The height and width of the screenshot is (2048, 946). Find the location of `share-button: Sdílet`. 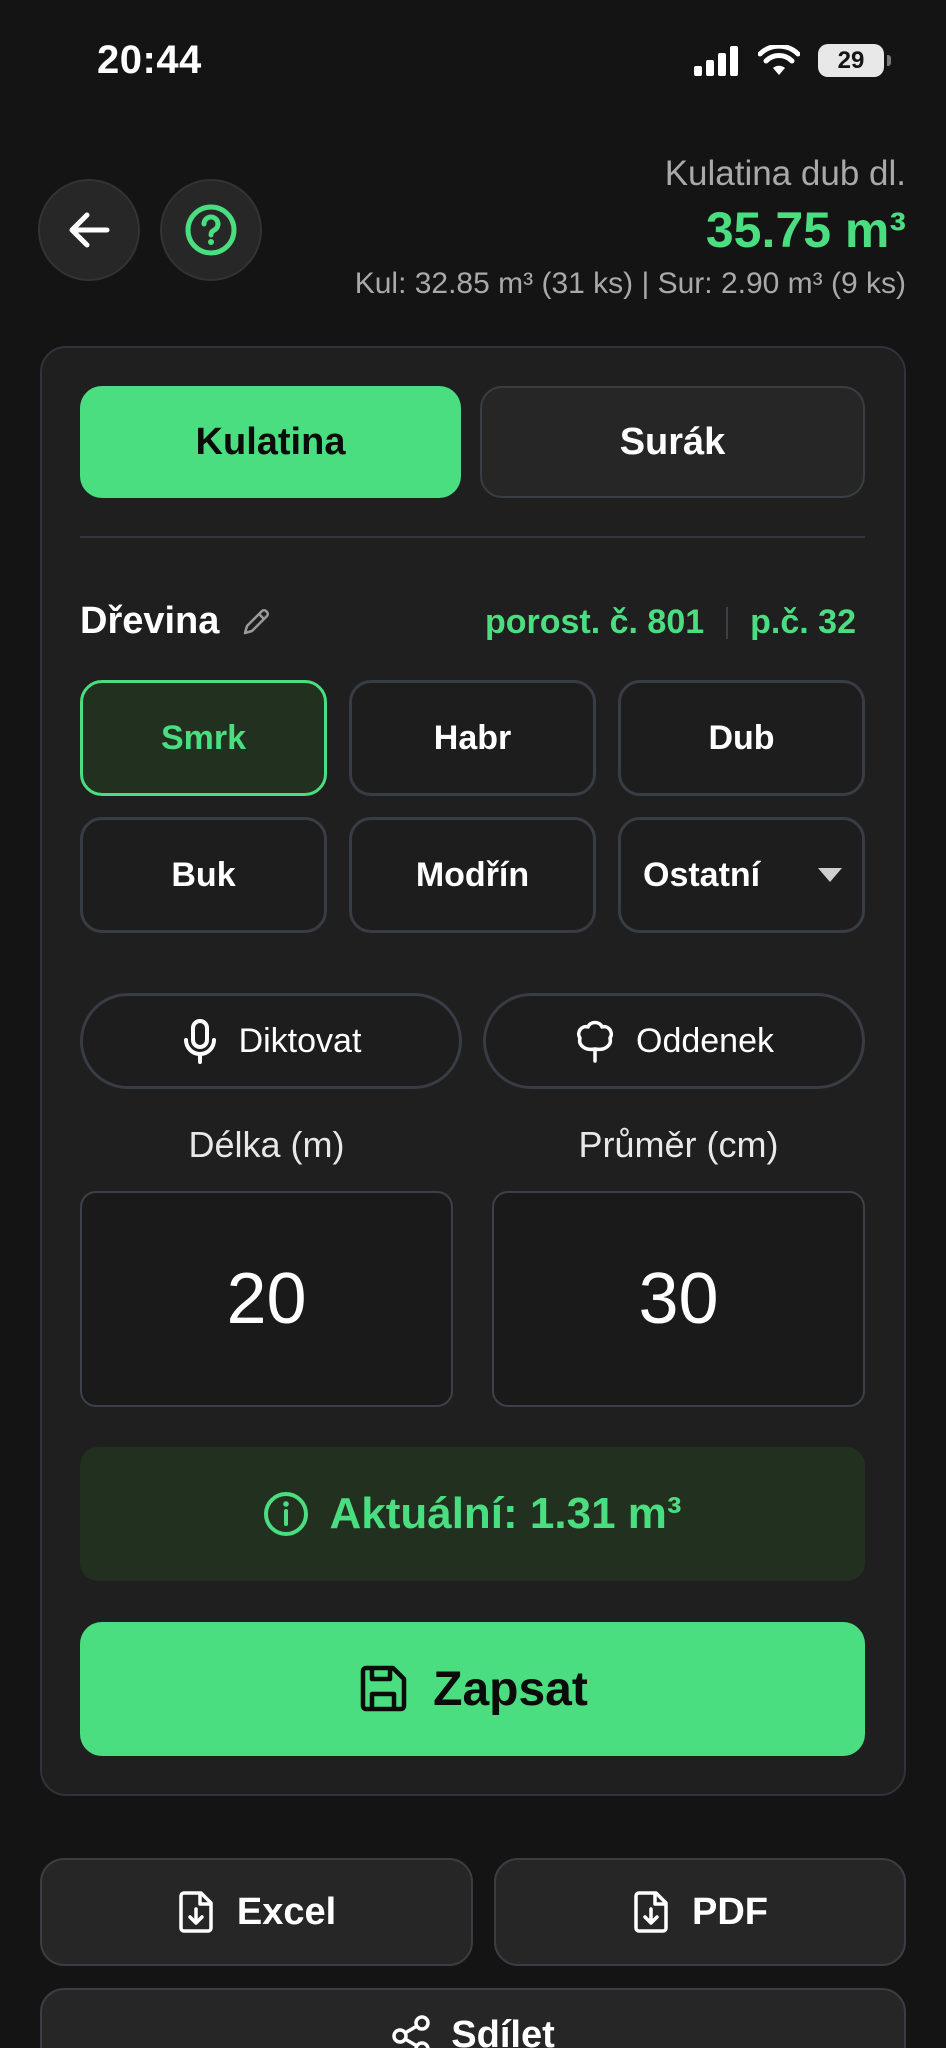

share-button: Sdílet is located at coordinates (473, 2018).